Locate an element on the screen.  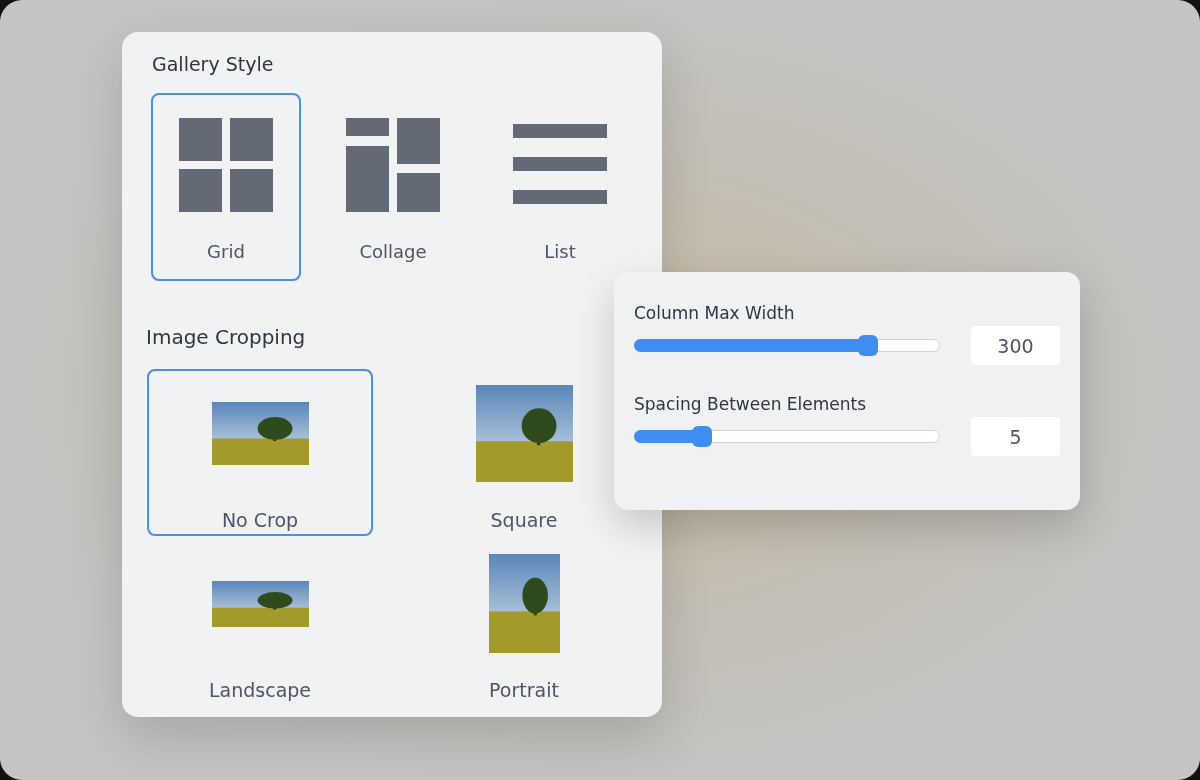
option-label: Grid is located at coordinates (226, 252).